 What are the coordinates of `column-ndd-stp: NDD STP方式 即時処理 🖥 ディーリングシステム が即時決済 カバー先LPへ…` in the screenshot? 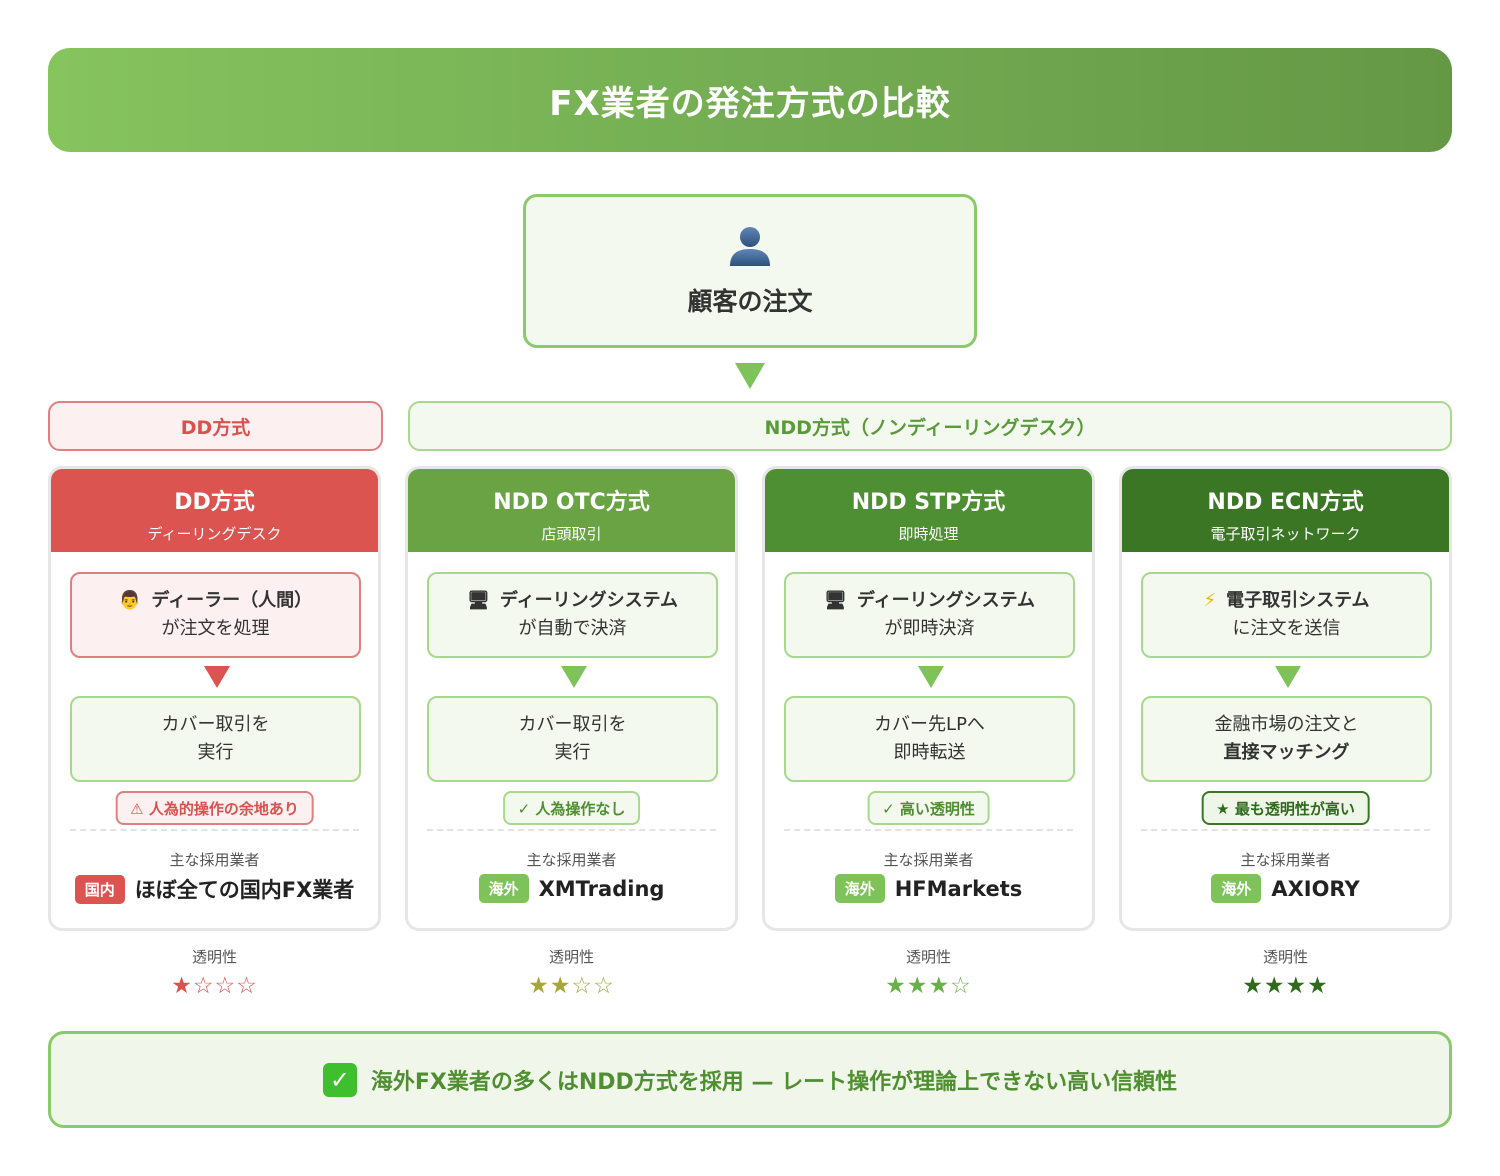 It's located at (928, 698).